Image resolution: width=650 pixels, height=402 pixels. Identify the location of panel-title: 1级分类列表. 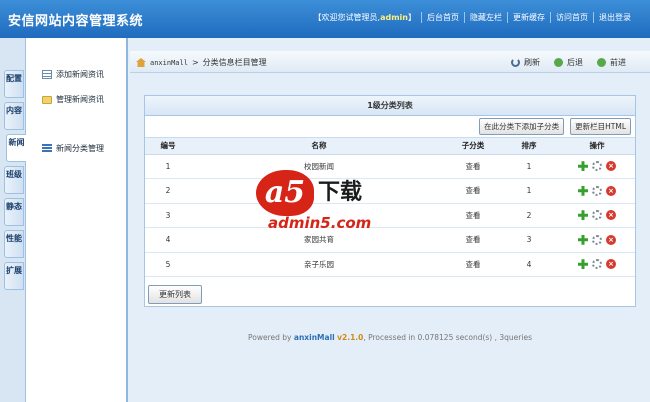
(390, 106).